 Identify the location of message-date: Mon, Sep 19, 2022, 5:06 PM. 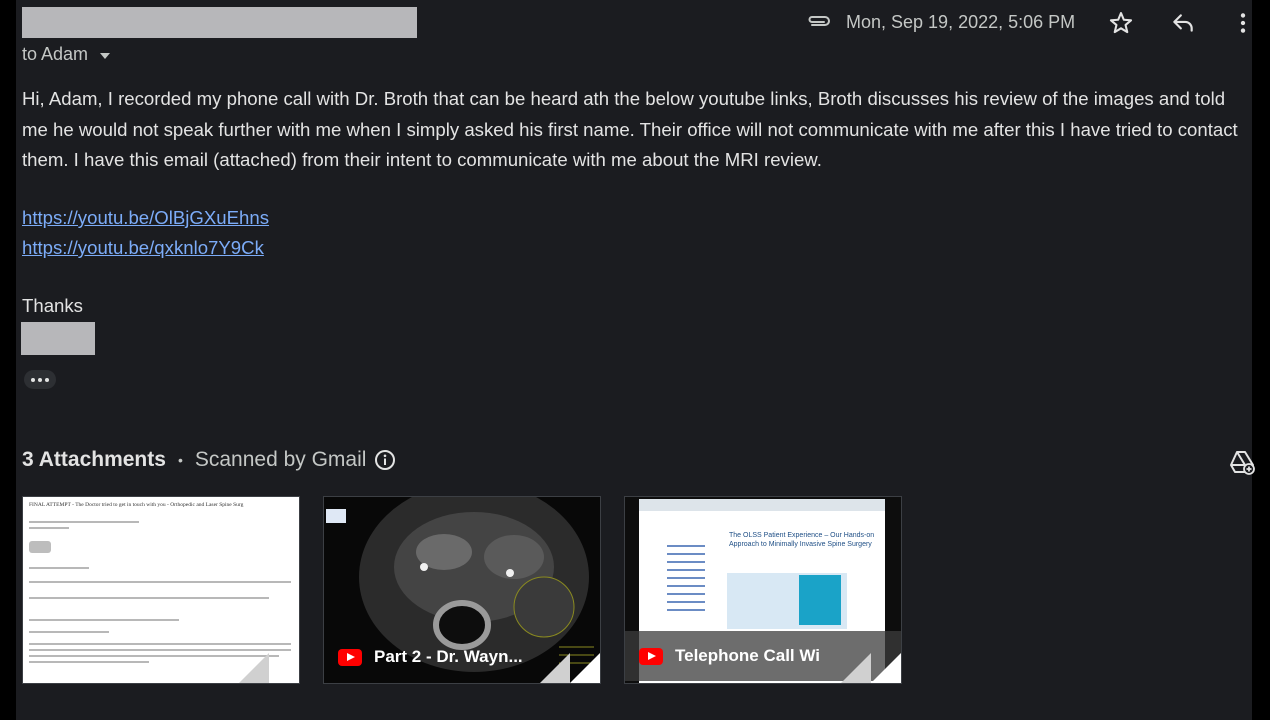
(961, 21).